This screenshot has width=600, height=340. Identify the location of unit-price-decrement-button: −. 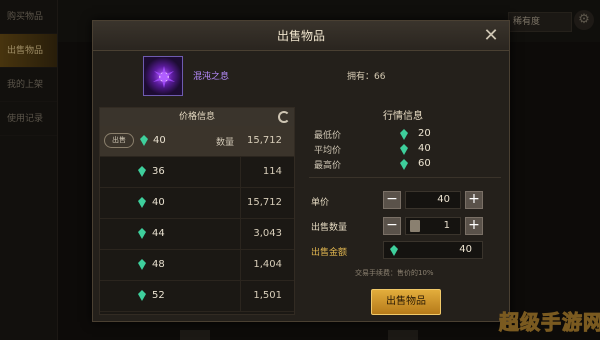
(392, 200).